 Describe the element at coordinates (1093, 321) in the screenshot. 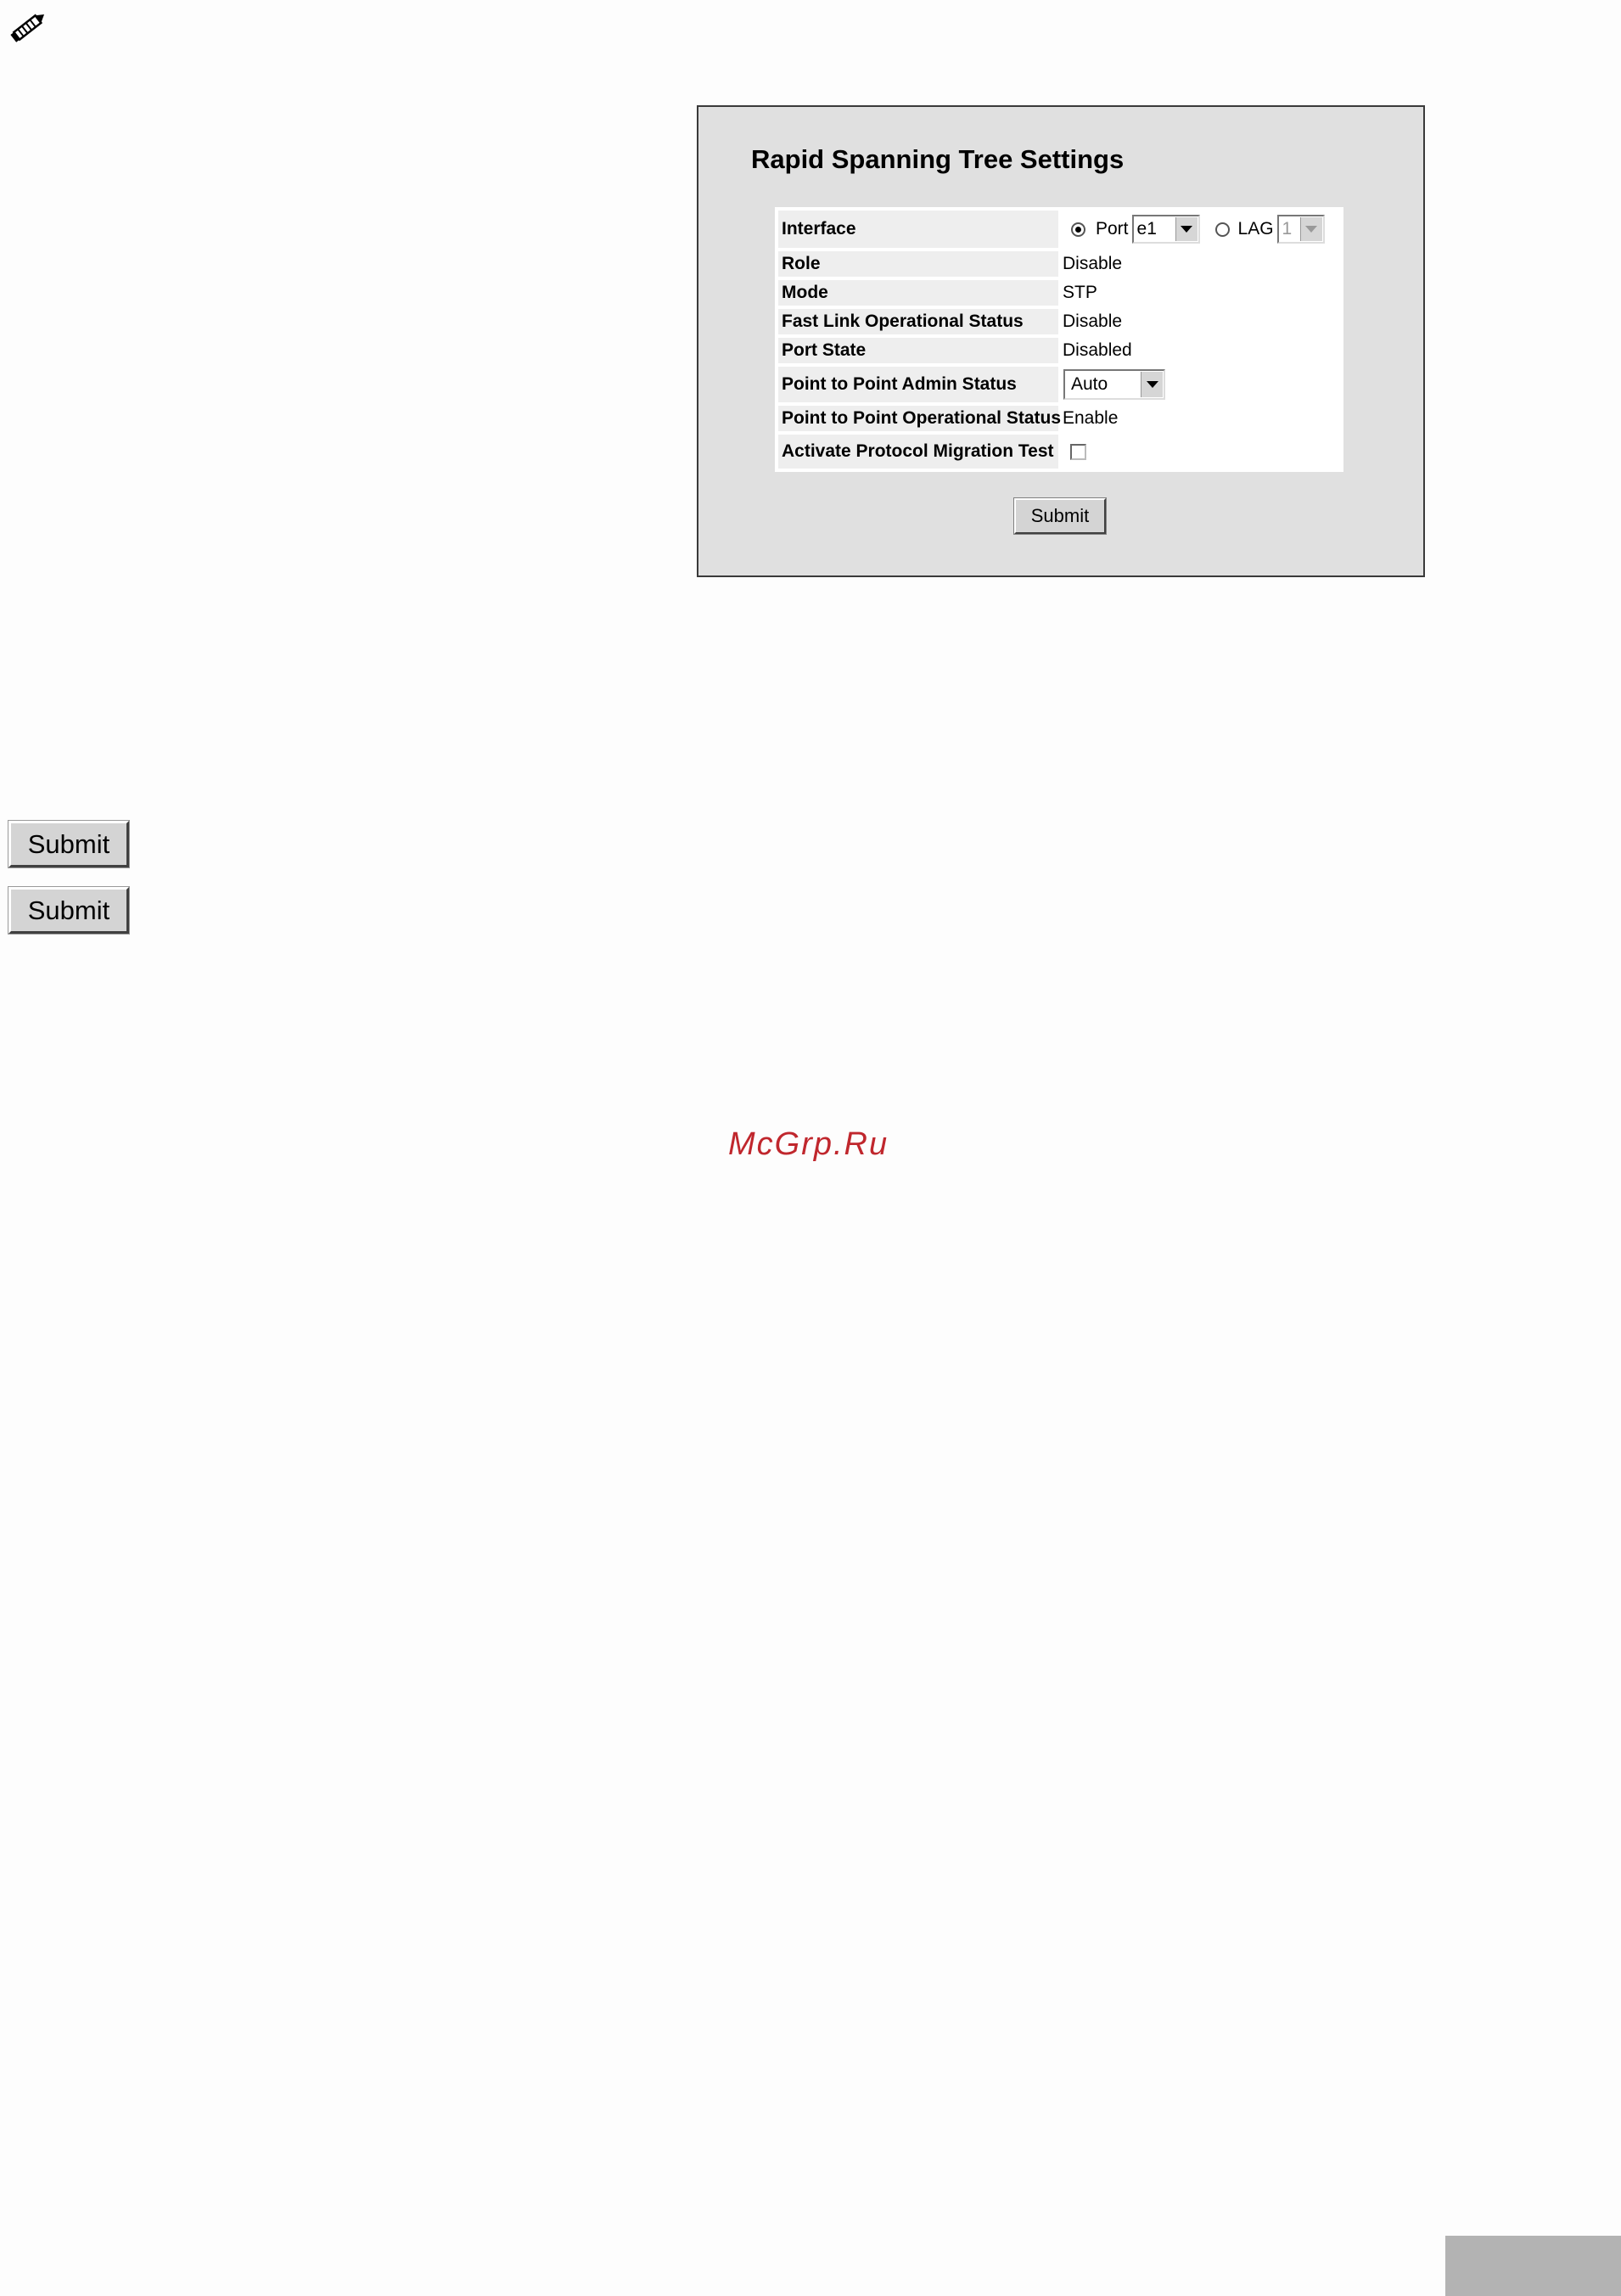

I see `fast-link-value: Disable` at that location.